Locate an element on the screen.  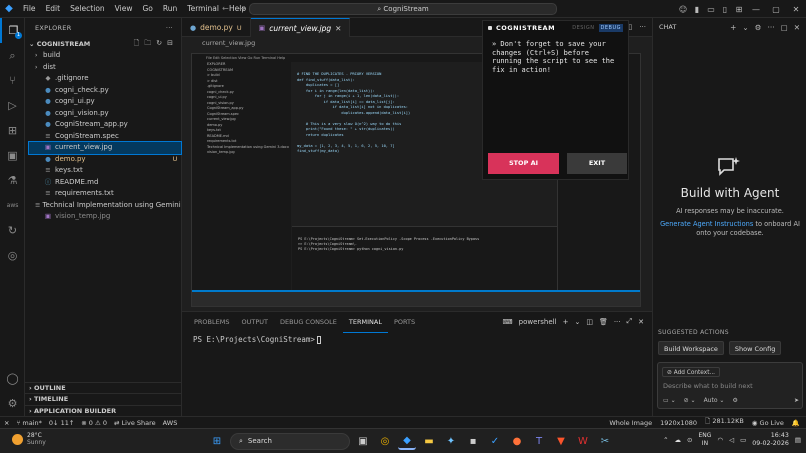
tab-demo-py: ● demo.py U is located at coordinates (216, 27).